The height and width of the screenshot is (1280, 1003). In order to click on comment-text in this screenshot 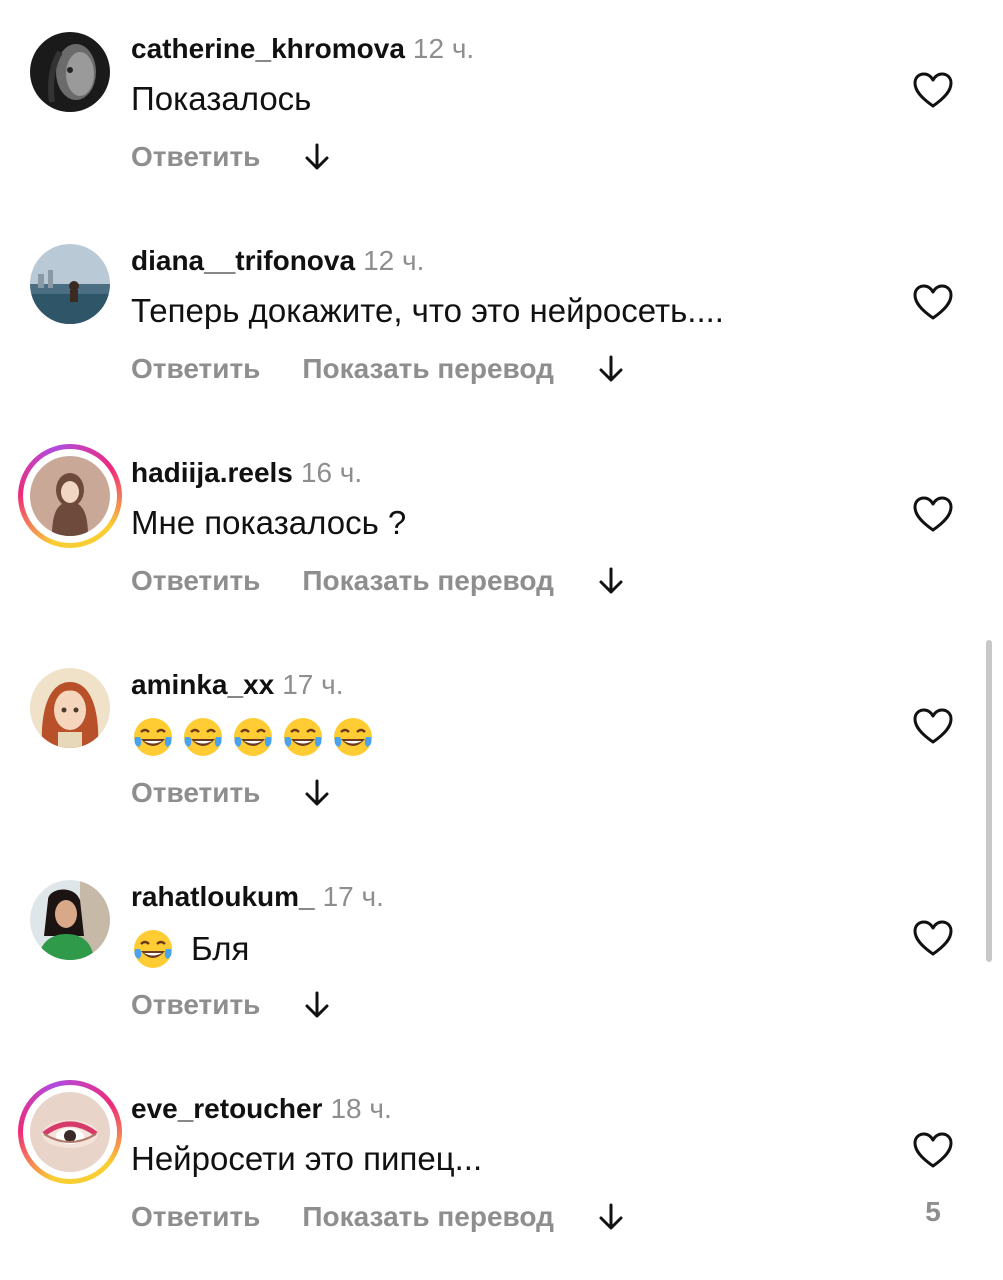, I will do `click(256, 737)`.